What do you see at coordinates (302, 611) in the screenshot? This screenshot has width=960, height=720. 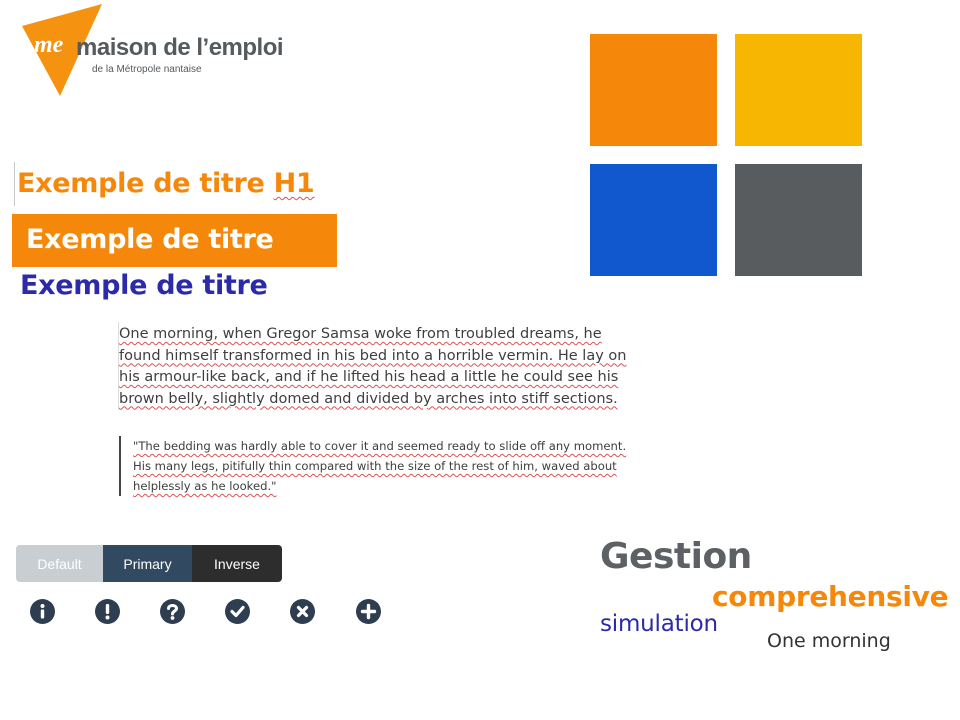 I see `close-icon` at bounding box center [302, 611].